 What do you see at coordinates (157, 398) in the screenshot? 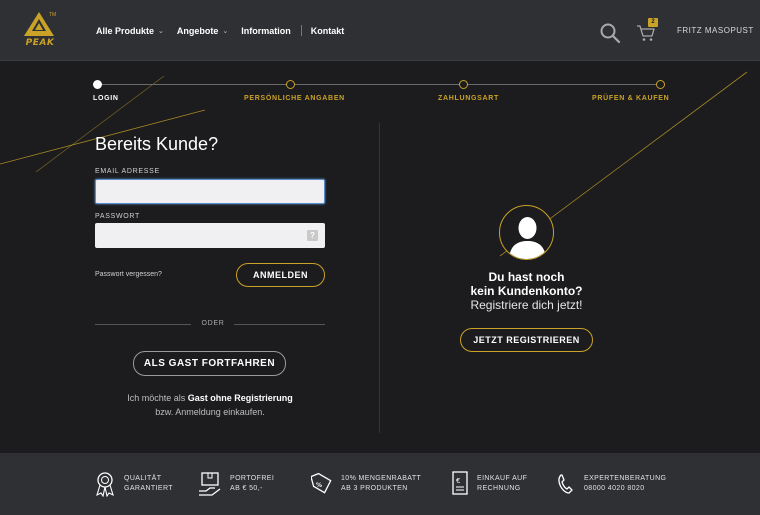
I see `guest-info-pre: Ich möchte als` at bounding box center [157, 398].